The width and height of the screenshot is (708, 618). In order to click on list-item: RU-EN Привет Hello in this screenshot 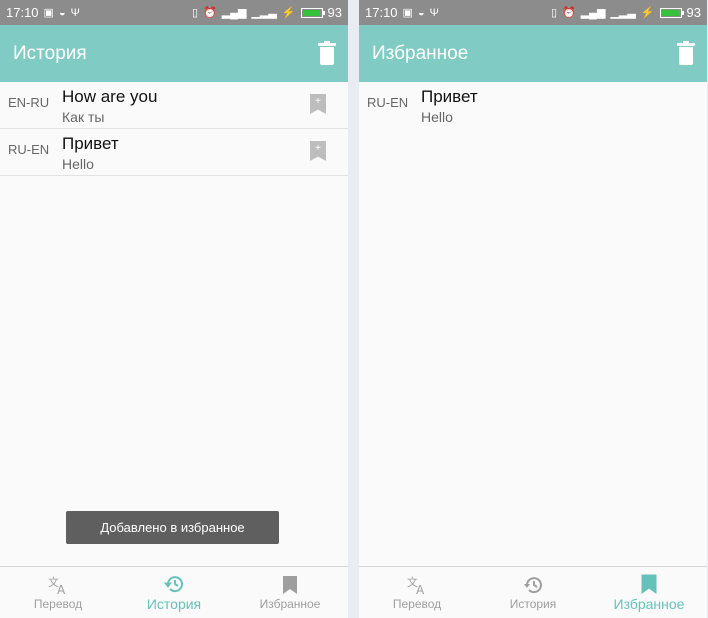, I will do `click(533, 105)`.